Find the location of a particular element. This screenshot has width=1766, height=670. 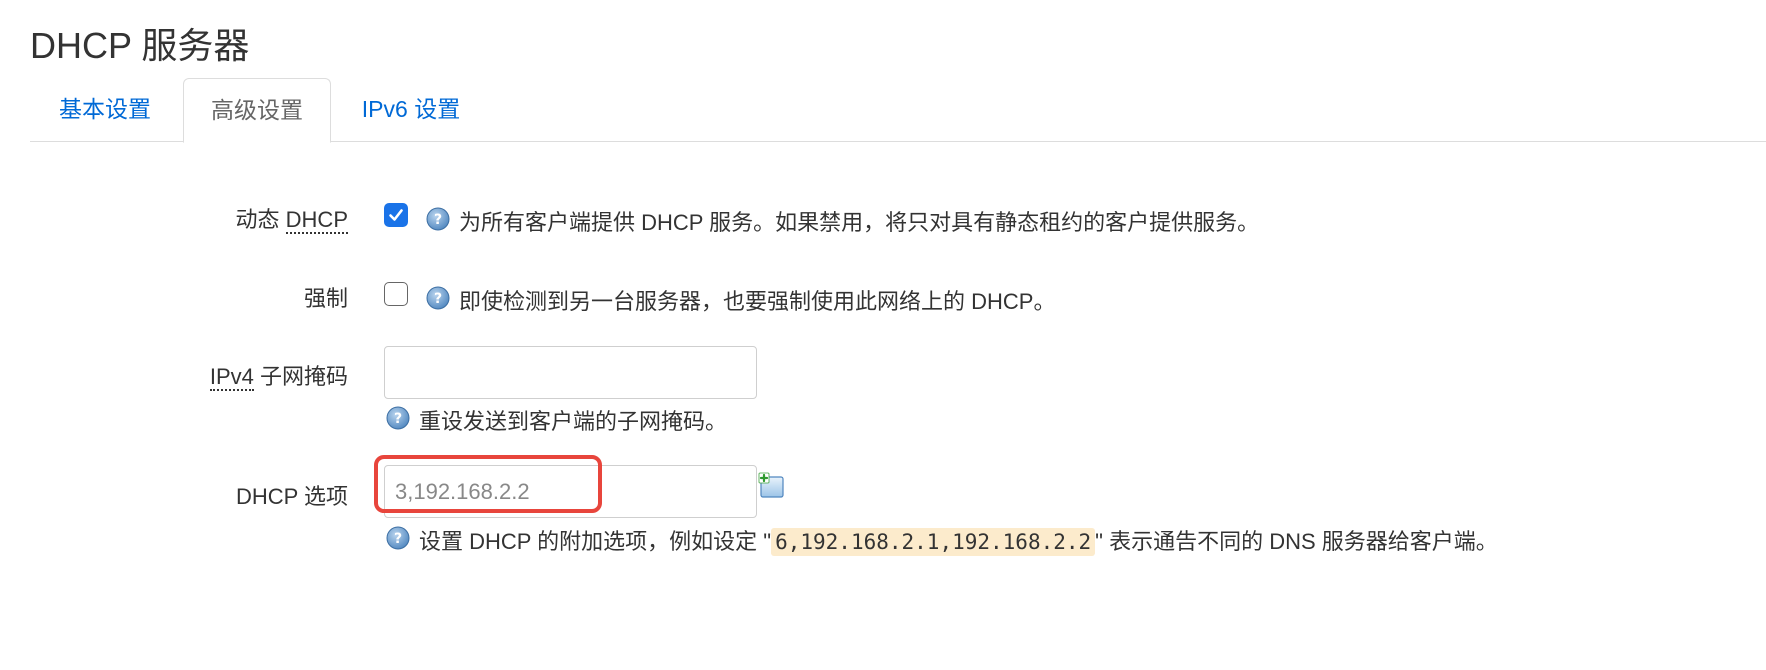

ipv4-netmask-label-suffix: 子网掩码 is located at coordinates (300, 376).